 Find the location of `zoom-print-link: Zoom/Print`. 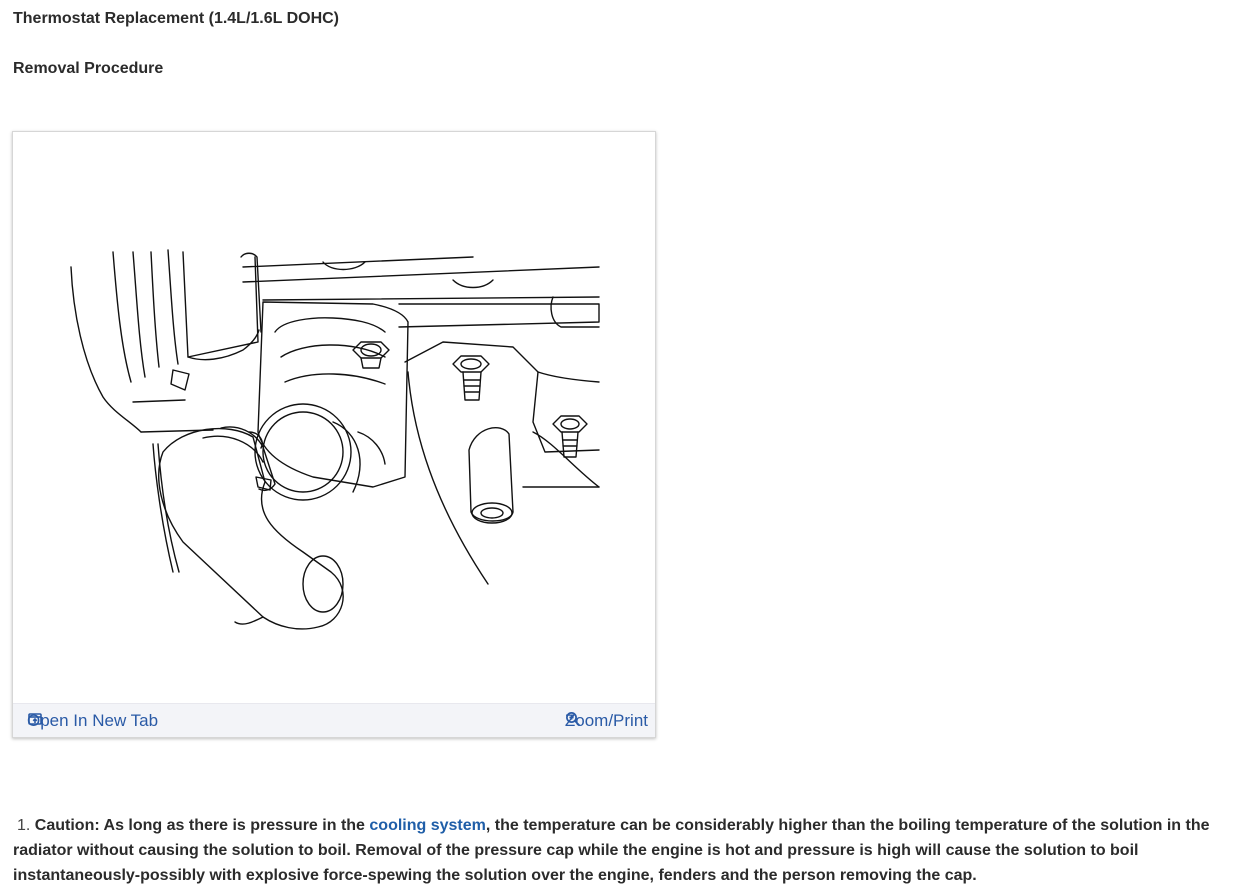

zoom-print-link: Zoom/Print is located at coordinates (606, 721).